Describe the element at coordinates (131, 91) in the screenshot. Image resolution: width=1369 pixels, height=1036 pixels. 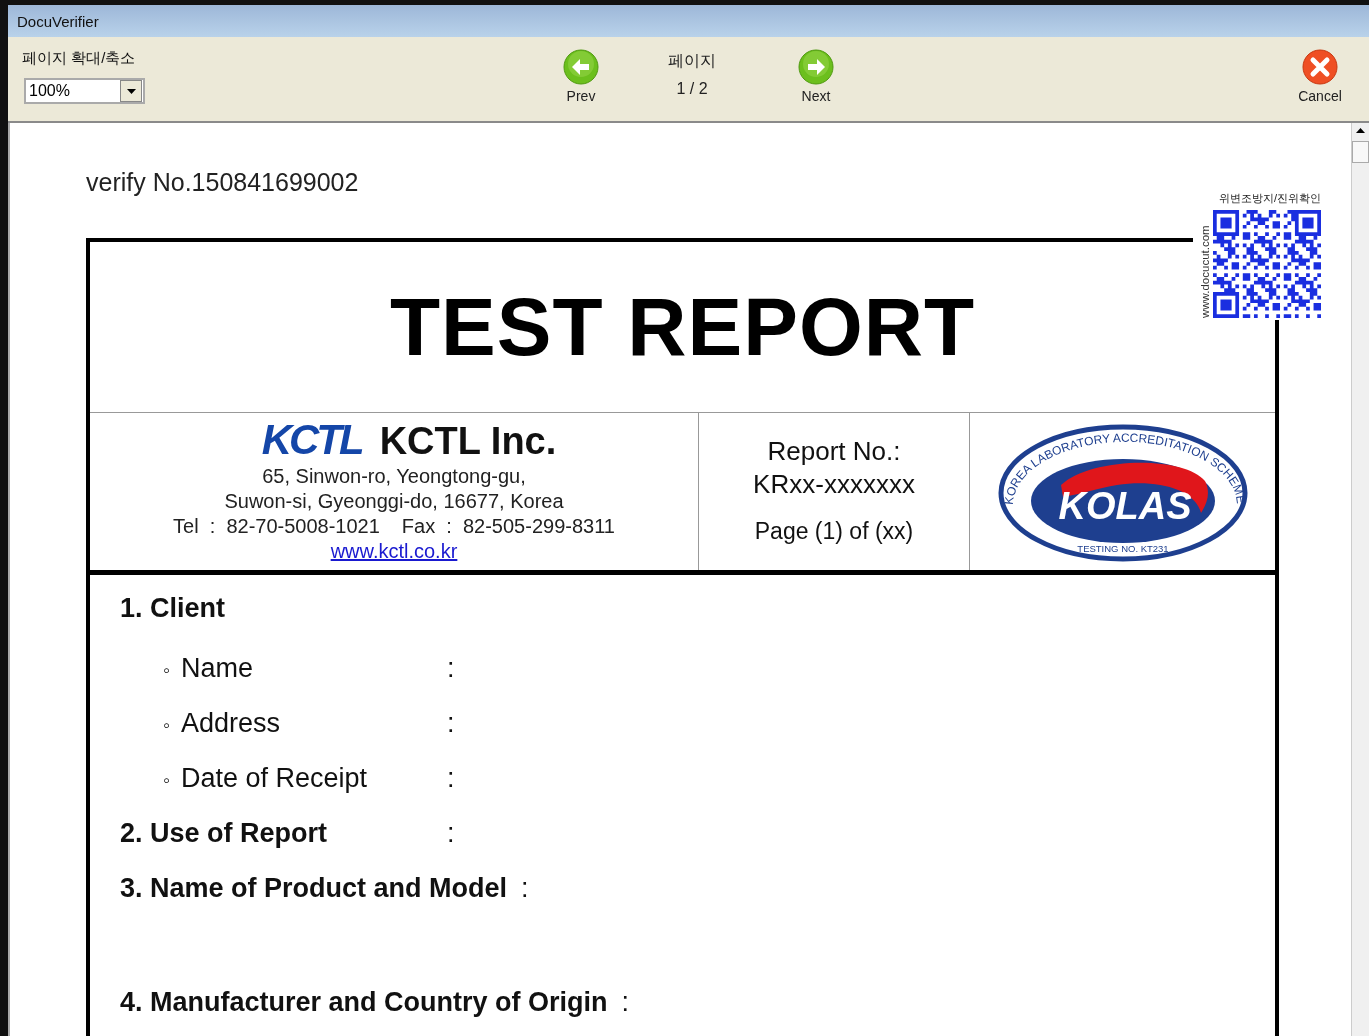
I see `dropdown-arrow-icon` at that location.